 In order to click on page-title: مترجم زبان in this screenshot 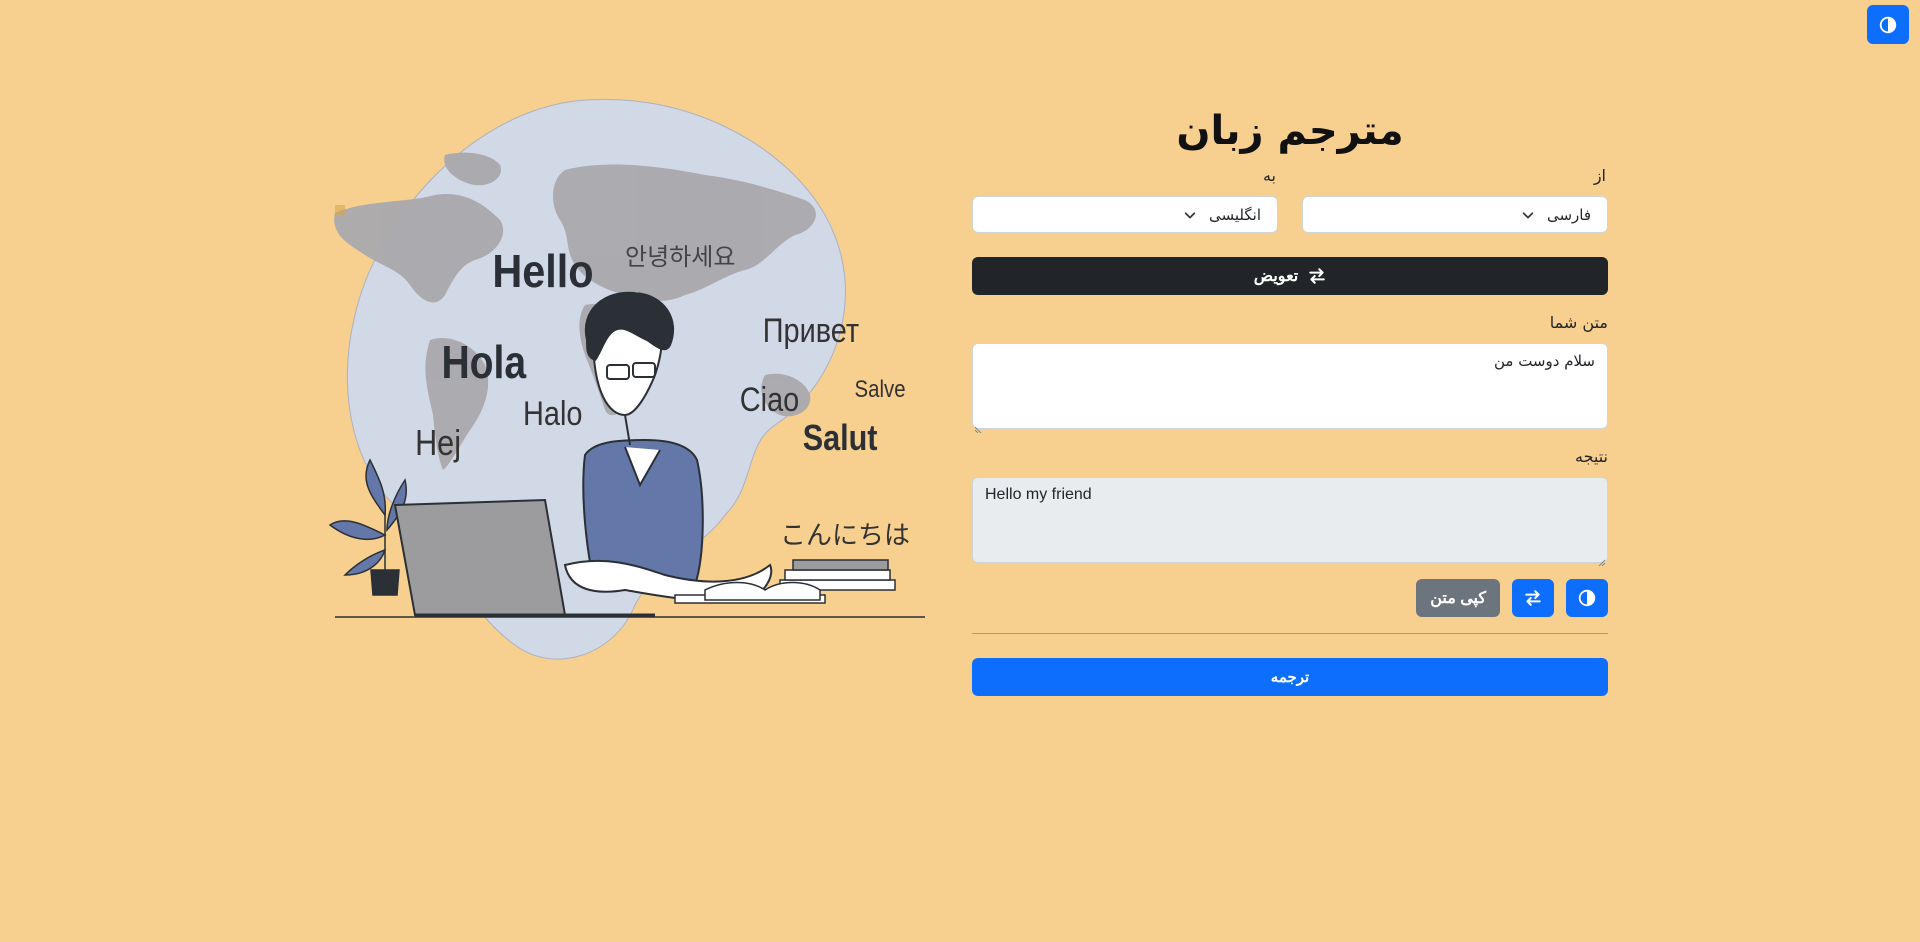, I will do `click(1290, 131)`.